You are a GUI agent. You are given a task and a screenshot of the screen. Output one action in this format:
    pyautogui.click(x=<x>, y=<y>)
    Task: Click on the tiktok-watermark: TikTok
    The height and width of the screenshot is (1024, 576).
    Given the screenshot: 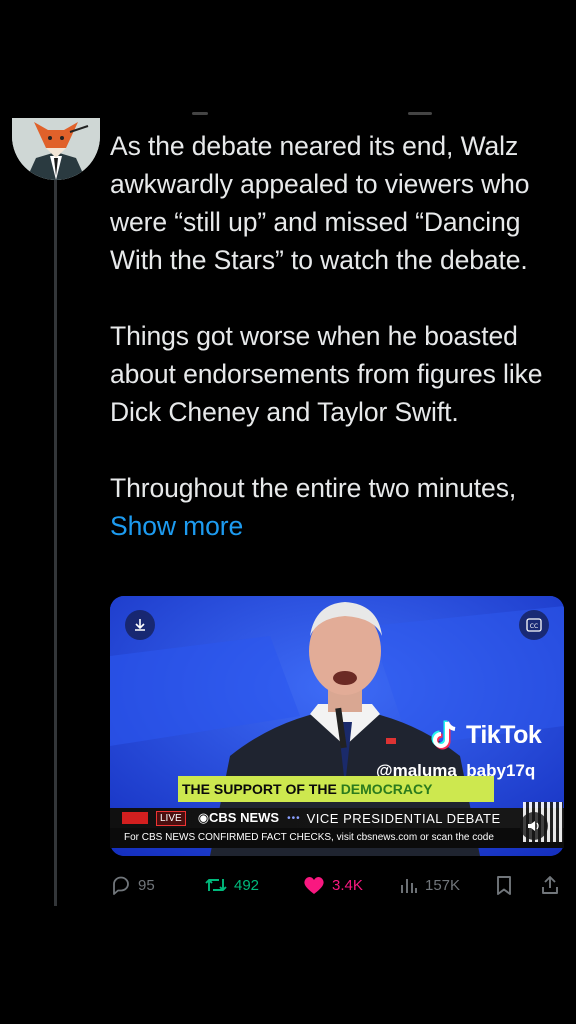 What is the action you would take?
    pyautogui.click(x=485, y=735)
    